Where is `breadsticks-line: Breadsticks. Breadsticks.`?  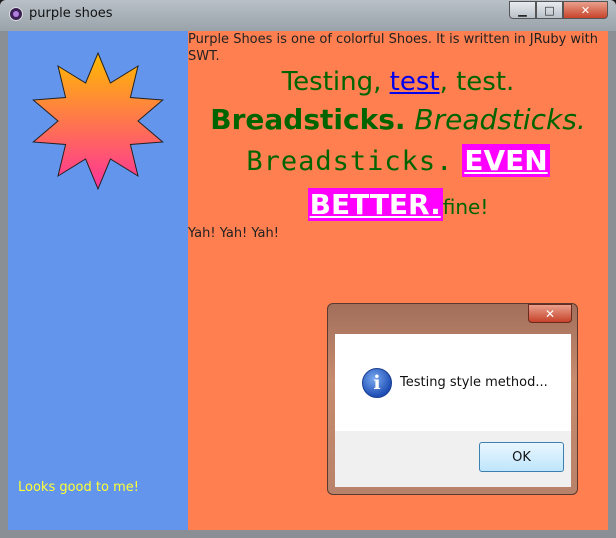 breadsticks-line: Breadsticks. Breadsticks. is located at coordinates (398, 119).